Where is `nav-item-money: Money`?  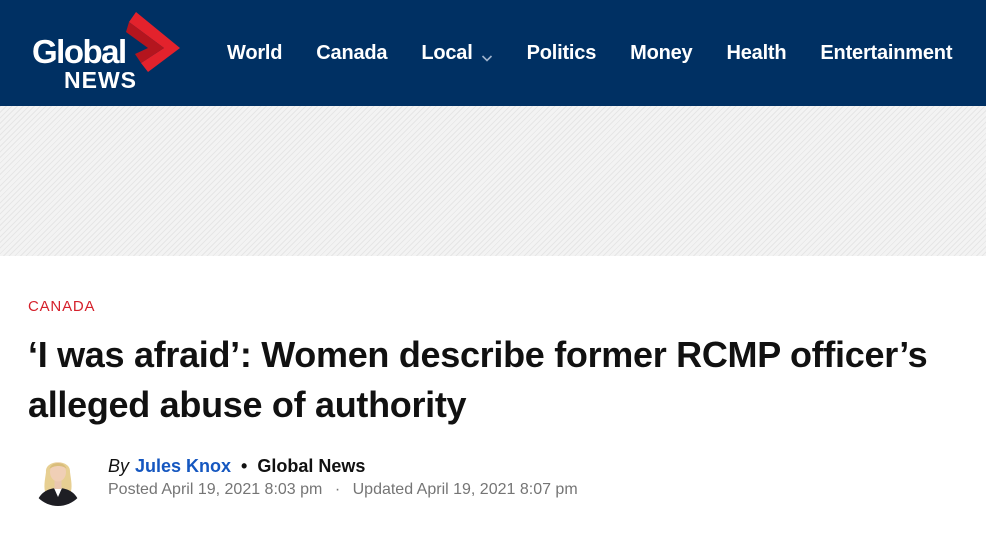 nav-item-money: Money is located at coordinates (661, 53).